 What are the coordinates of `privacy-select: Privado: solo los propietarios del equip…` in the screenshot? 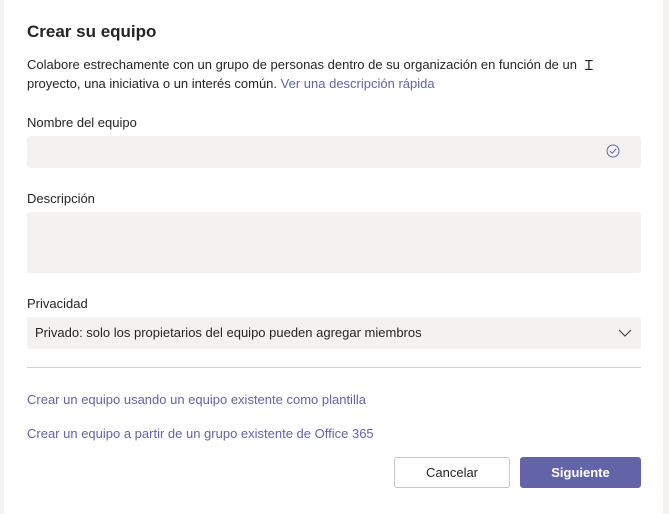 It's located at (334, 333).